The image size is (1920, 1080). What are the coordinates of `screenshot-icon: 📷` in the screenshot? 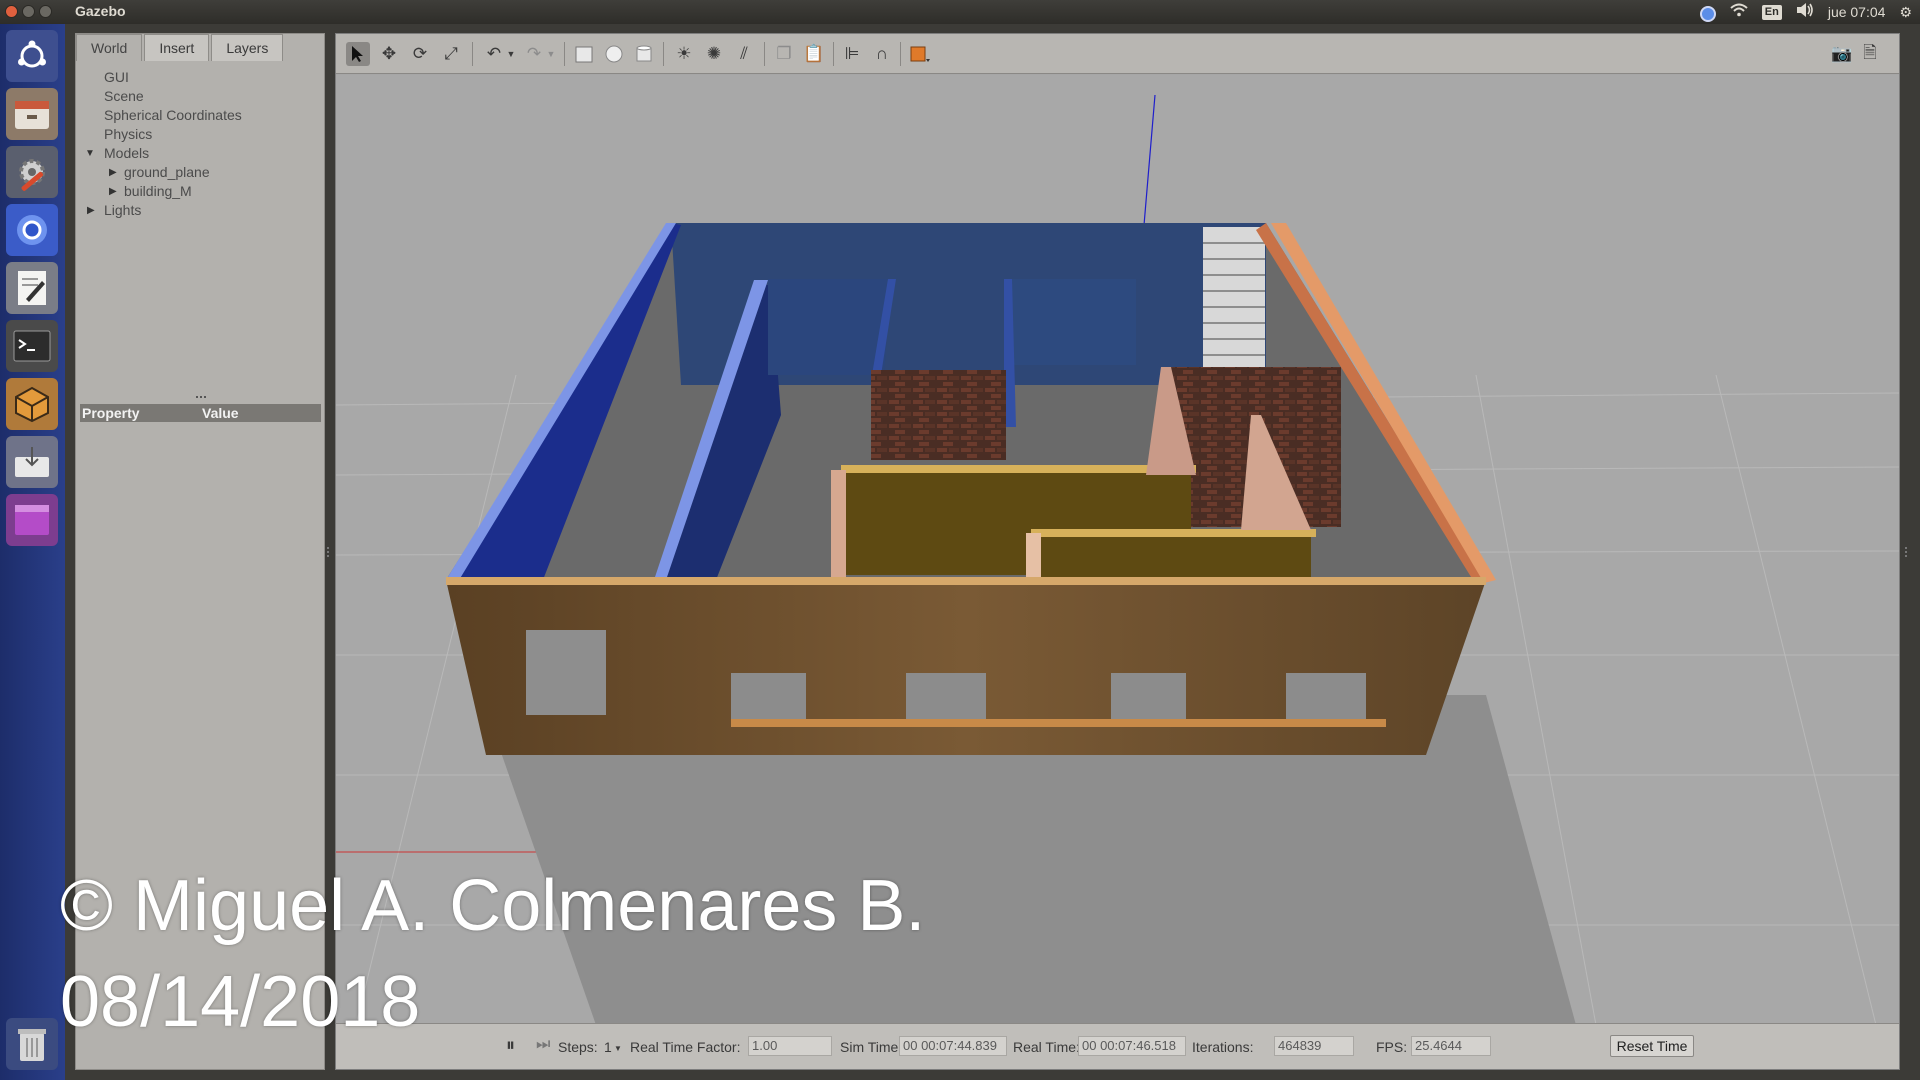 It's located at (1842, 54).